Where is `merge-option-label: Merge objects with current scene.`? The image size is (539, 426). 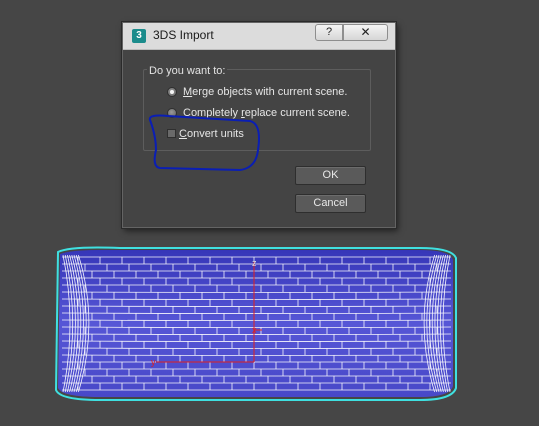 merge-option-label: Merge objects with current scene. is located at coordinates (265, 92).